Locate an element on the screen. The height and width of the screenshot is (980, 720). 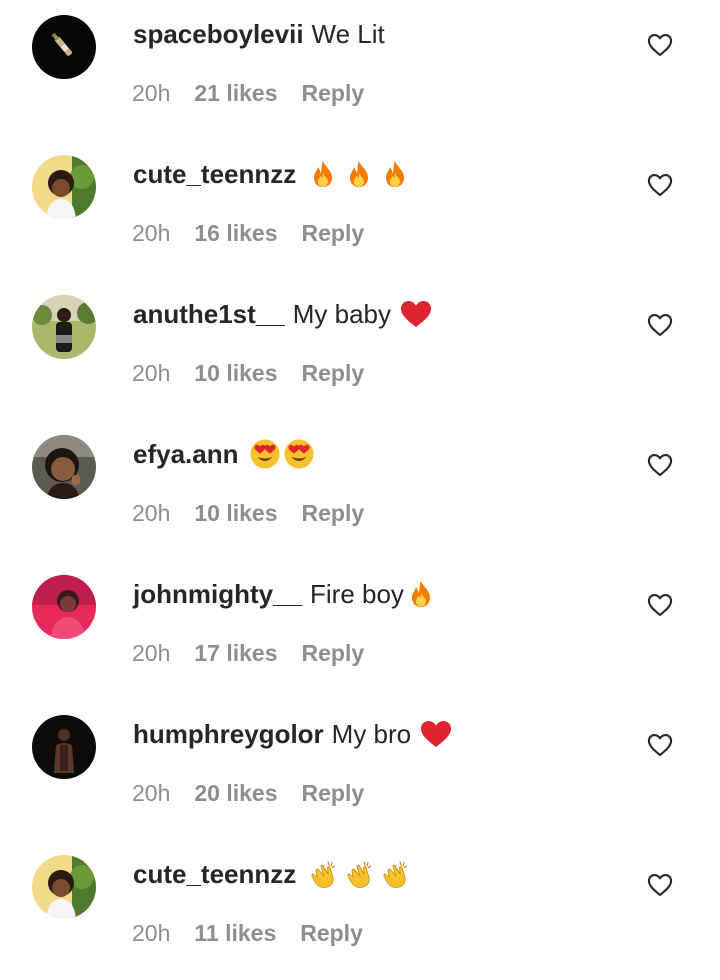
comment-likes: 17 likes is located at coordinates (235, 653).